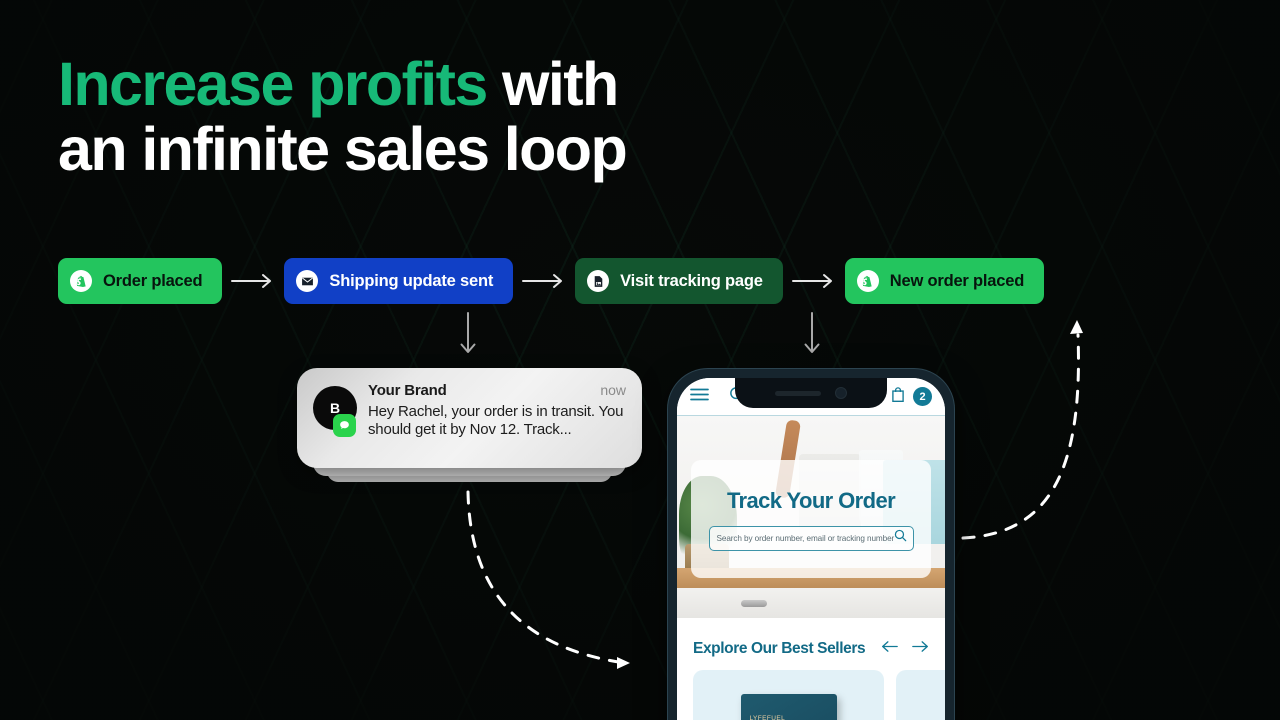 This screenshot has width=1280, height=720. I want to click on headline-line2: an infinite sales loop, so click(343, 149).